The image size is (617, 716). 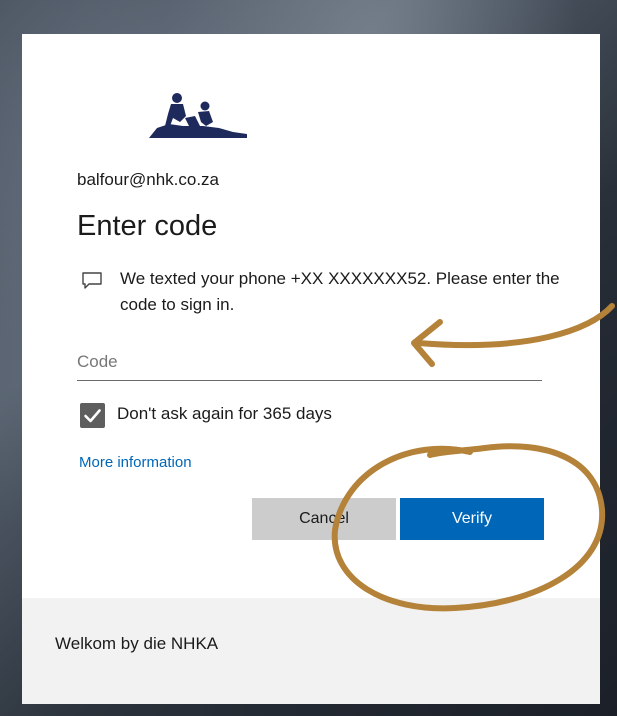 What do you see at coordinates (148, 179) in the screenshot?
I see `account-email: balfour@nhk.co.za` at bounding box center [148, 179].